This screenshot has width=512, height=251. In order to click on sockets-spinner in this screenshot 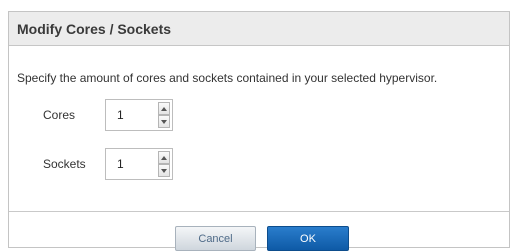, I will do `click(139, 164)`.